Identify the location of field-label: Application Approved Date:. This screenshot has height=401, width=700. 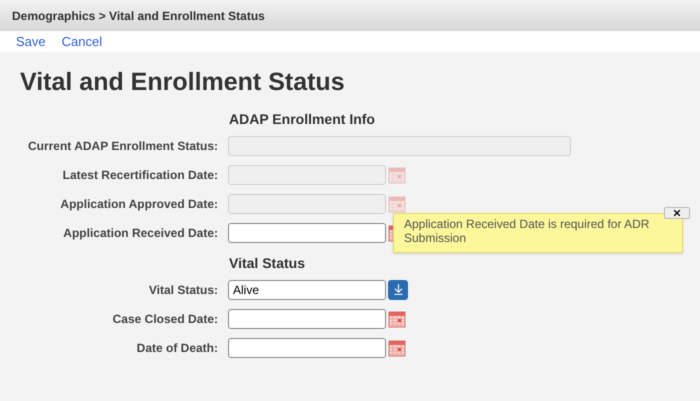
(138, 204).